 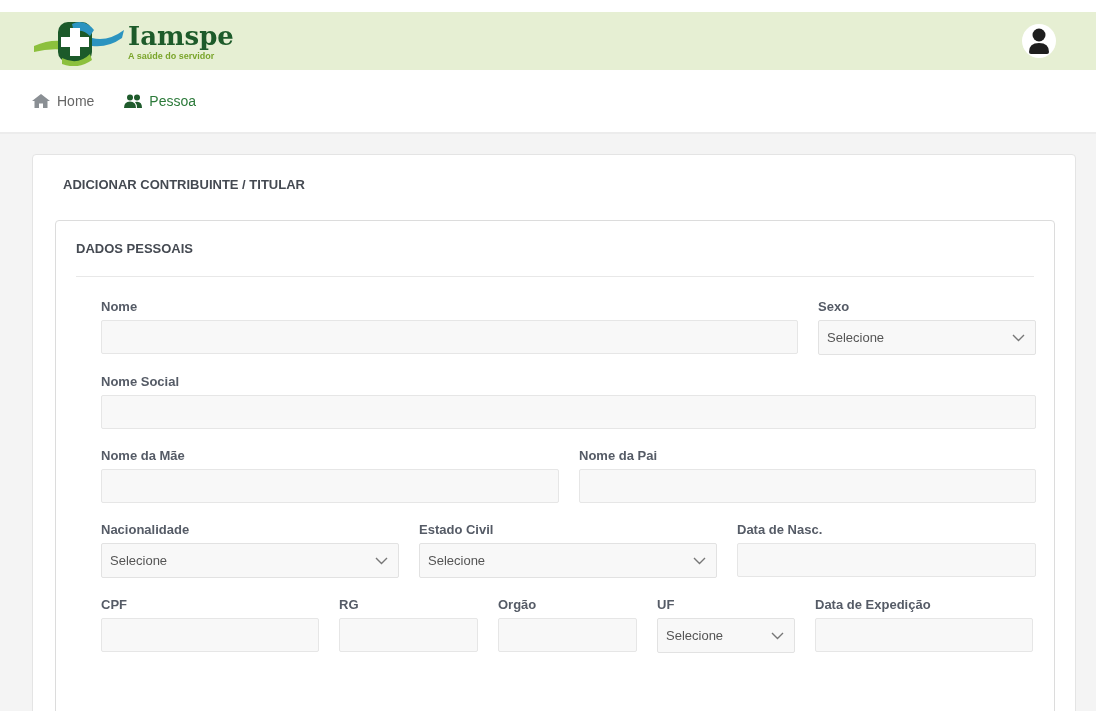 What do you see at coordinates (518, 604) in the screenshot?
I see `field-label: Orgão` at bounding box center [518, 604].